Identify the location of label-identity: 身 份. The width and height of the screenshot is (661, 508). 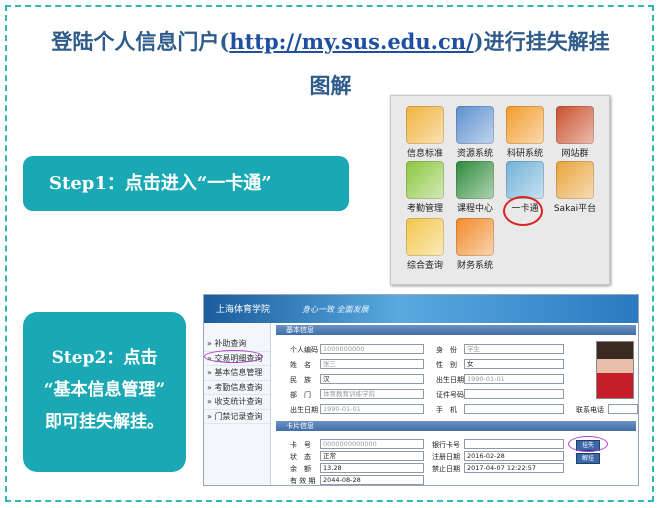
(446, 350).